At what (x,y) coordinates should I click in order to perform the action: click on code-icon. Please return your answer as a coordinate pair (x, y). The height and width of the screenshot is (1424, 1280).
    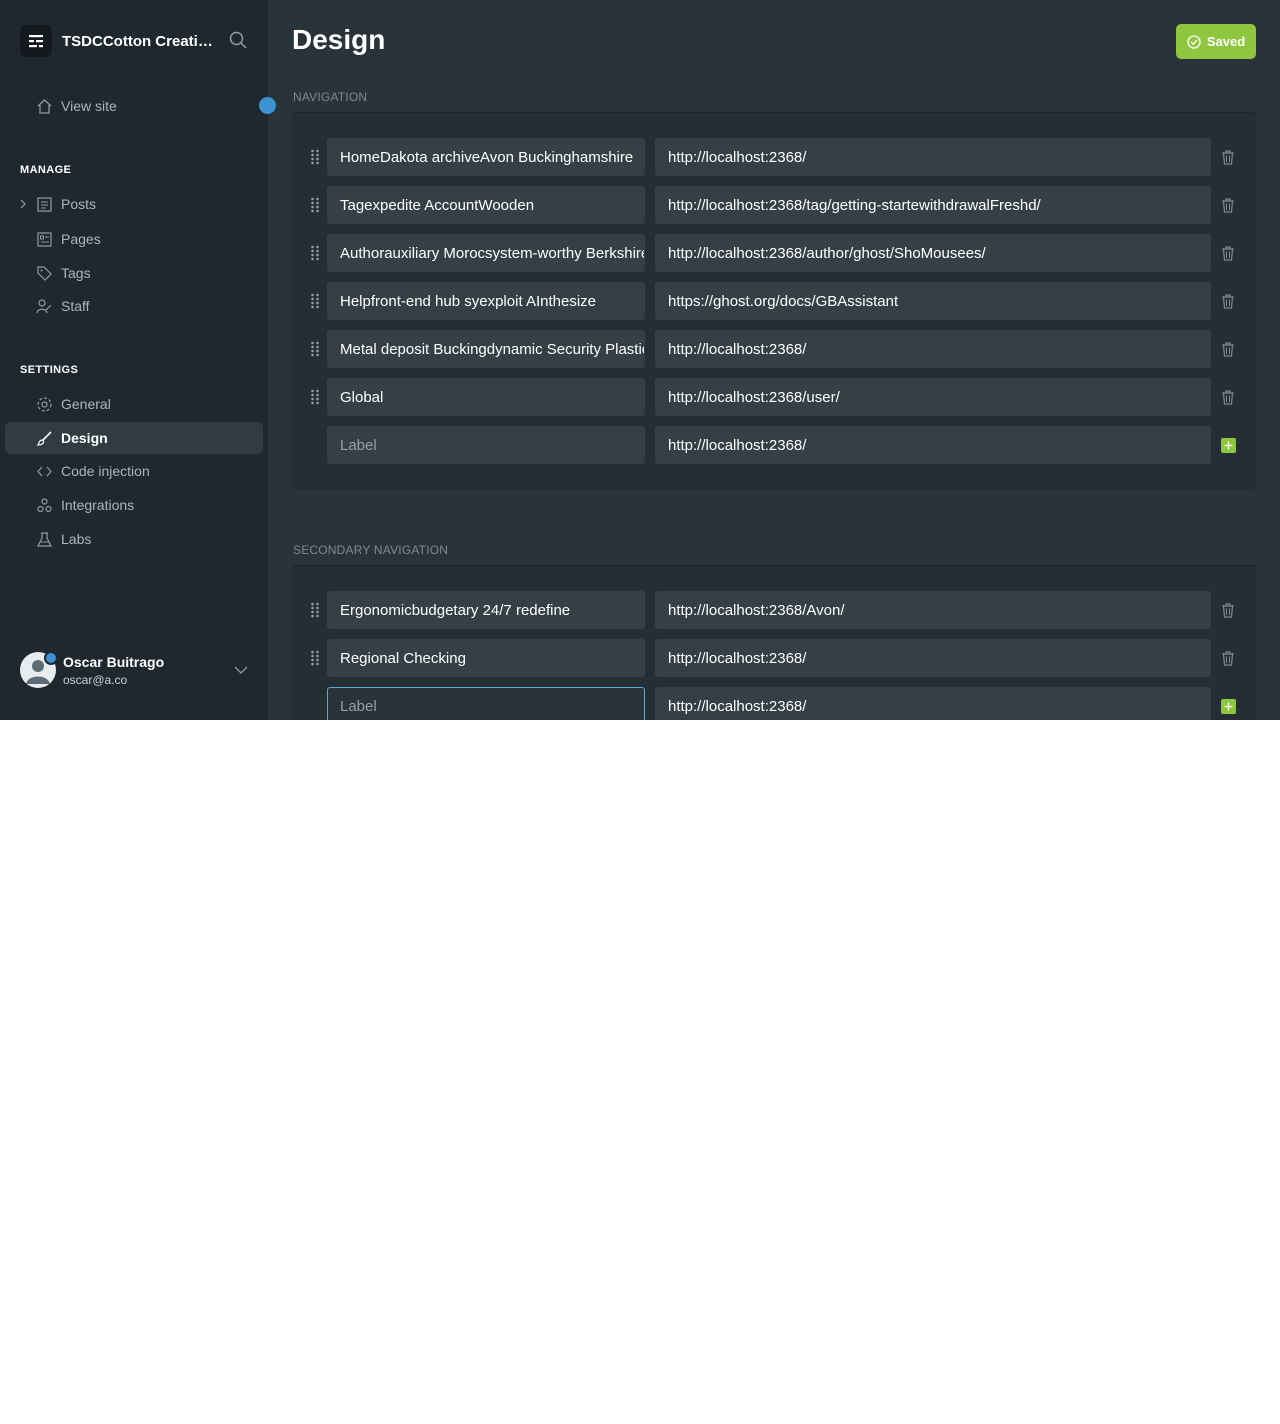
    Looking at the image, I should click on (44, 471).